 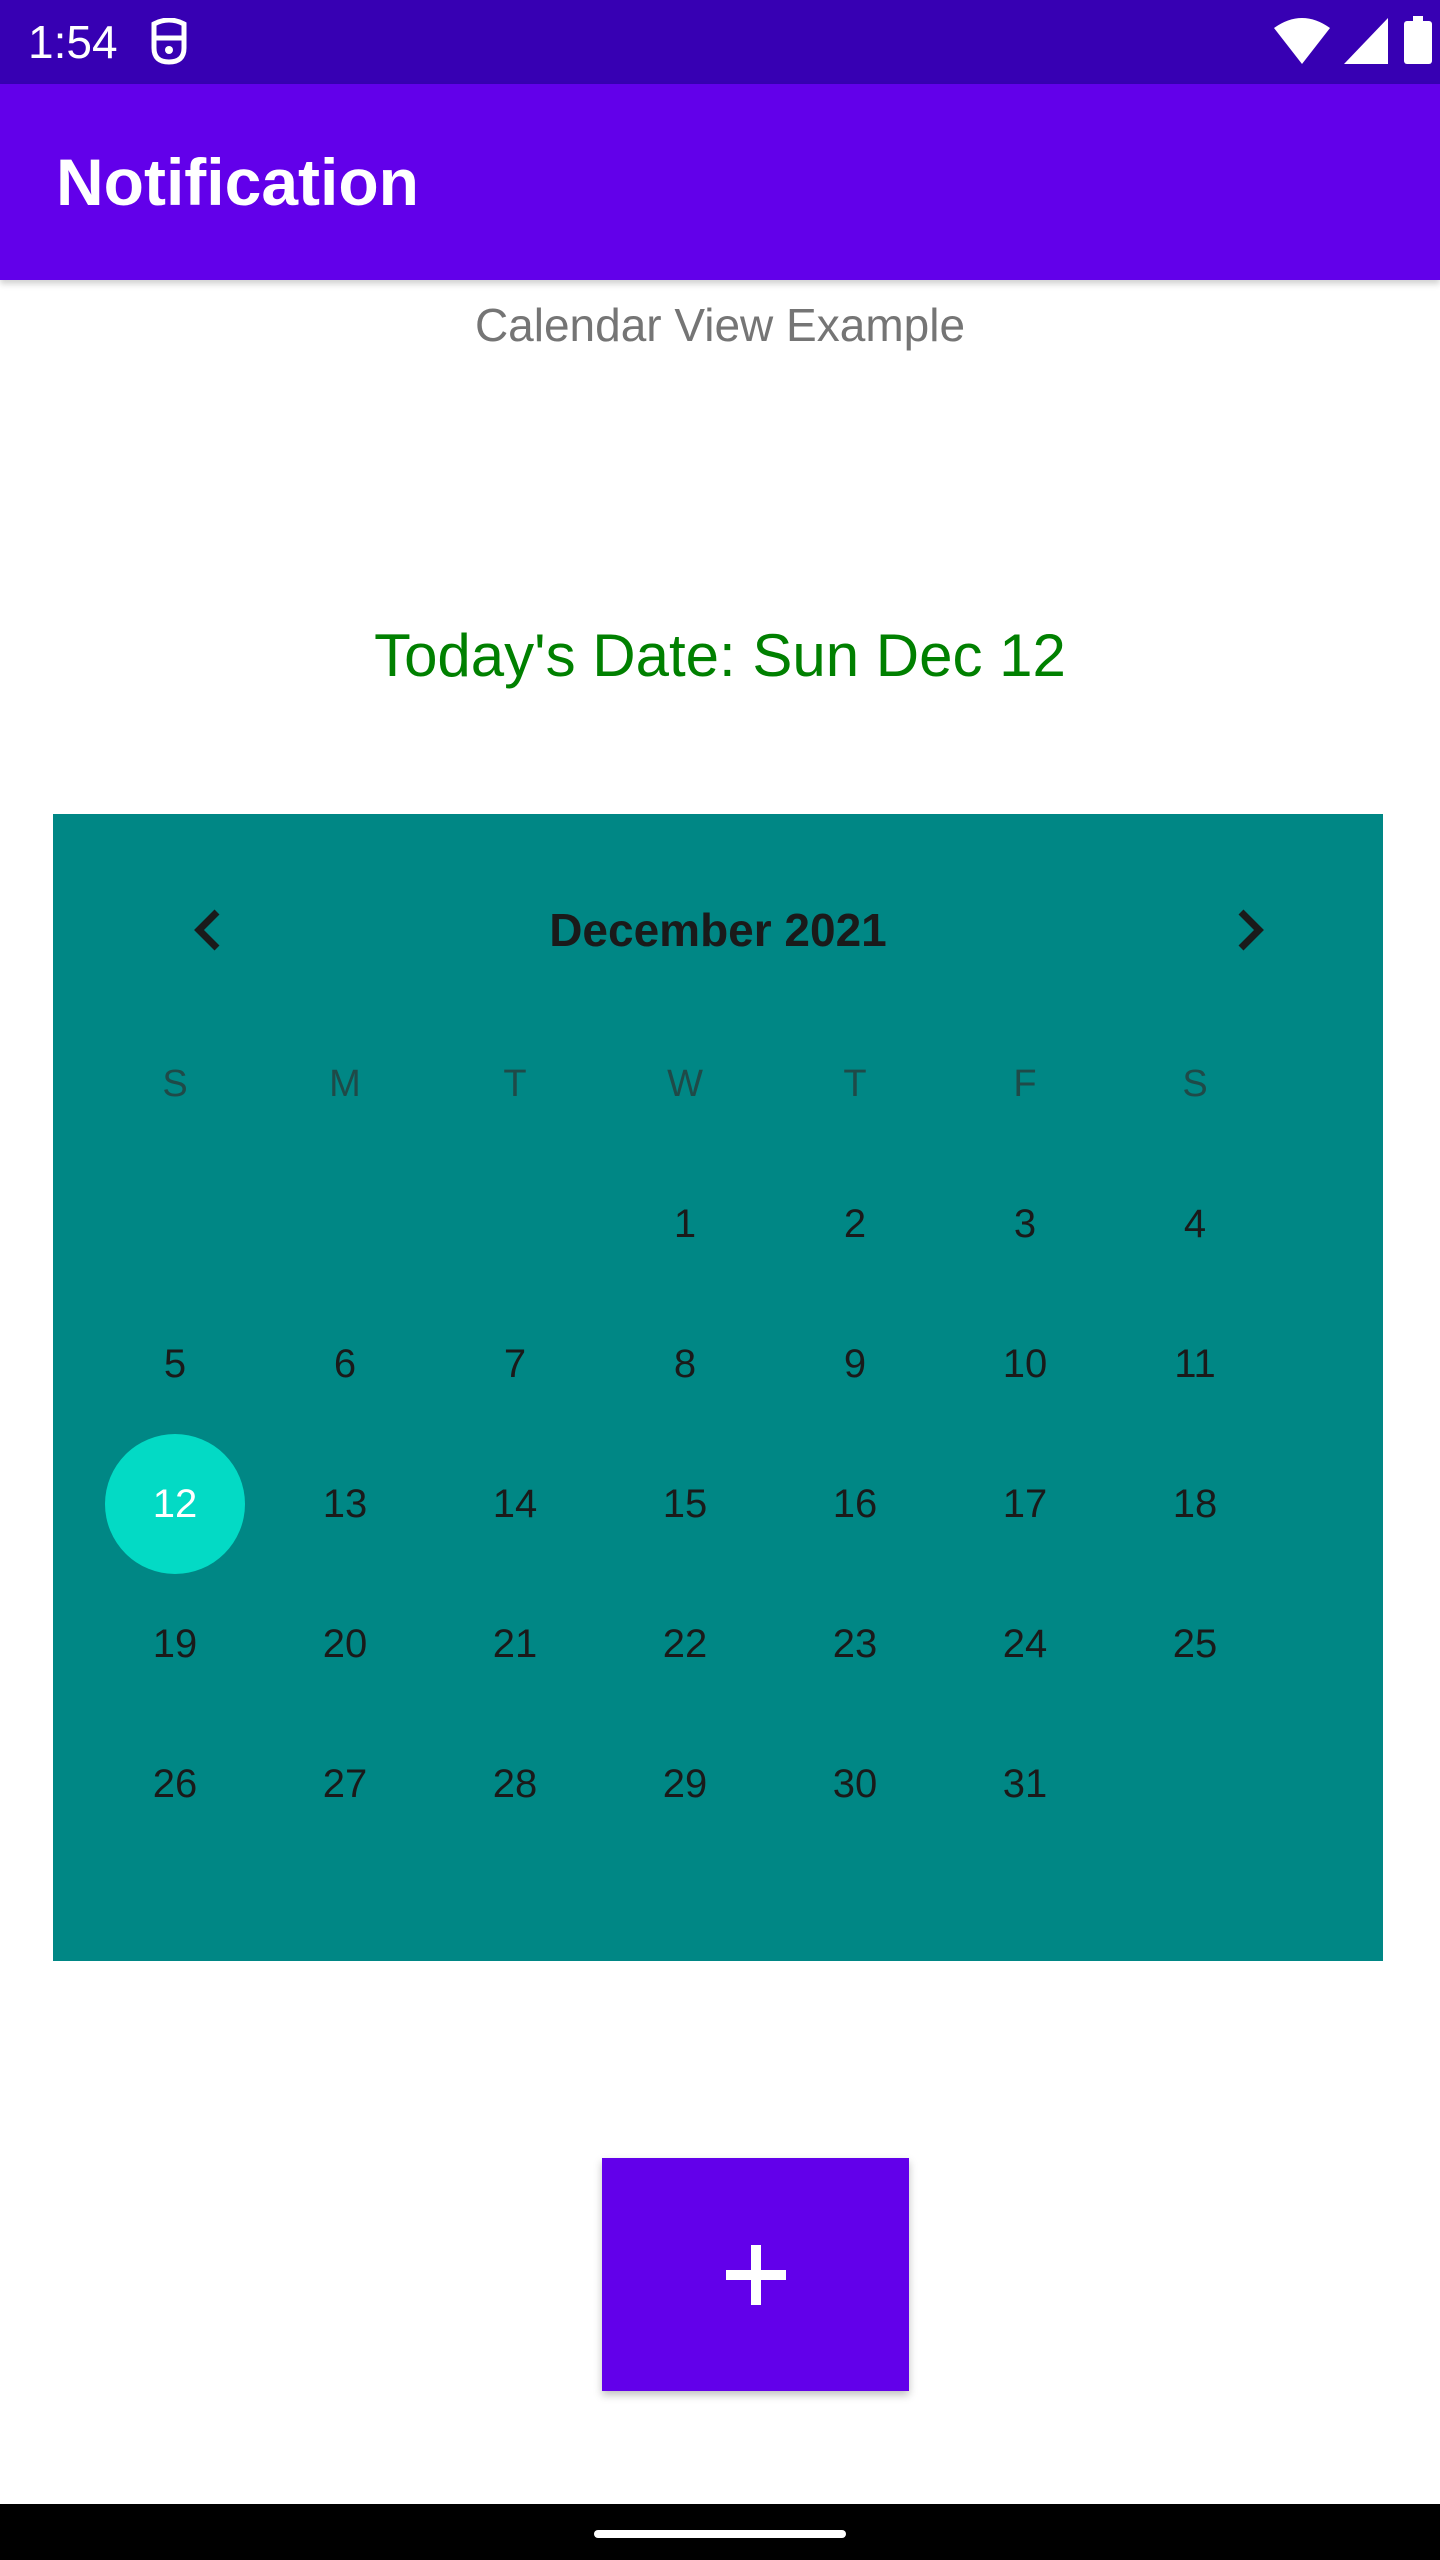 I want to click on calendar-day: 26, so click(x=175, y=1784).